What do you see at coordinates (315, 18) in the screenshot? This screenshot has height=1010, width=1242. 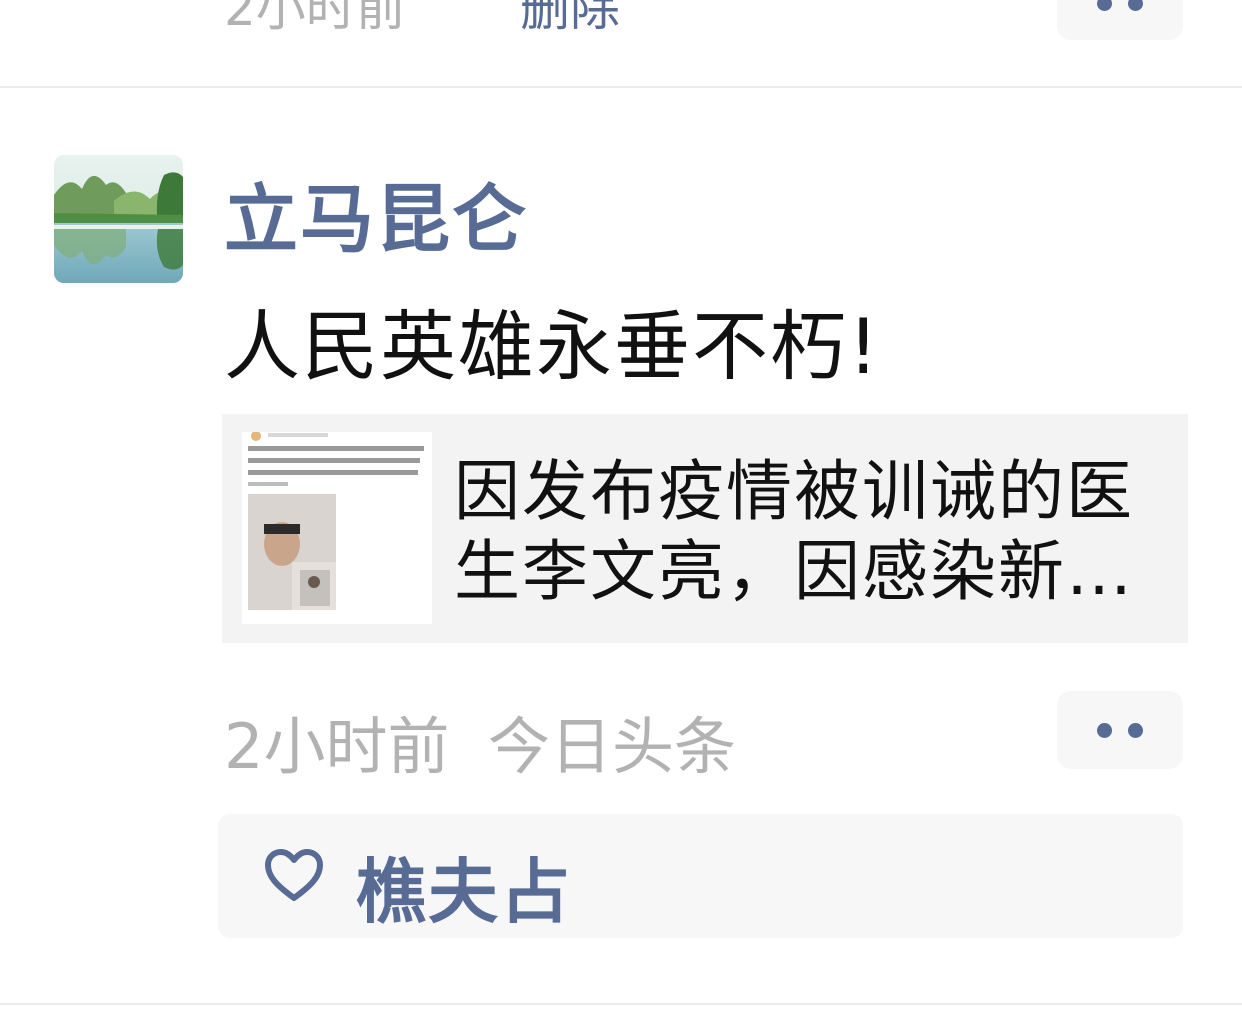 I see `previous-post-time: 2小时前` at bounding box center [315, 18].